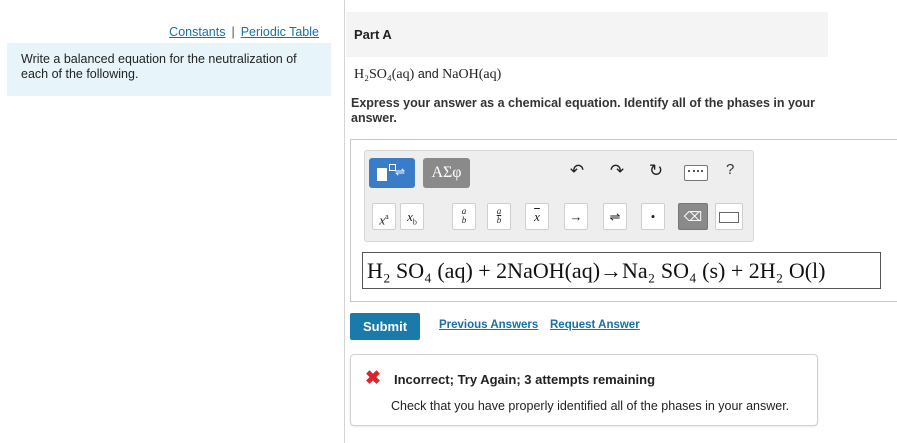  I want to click on part-title: Part A, so click(373, 34).